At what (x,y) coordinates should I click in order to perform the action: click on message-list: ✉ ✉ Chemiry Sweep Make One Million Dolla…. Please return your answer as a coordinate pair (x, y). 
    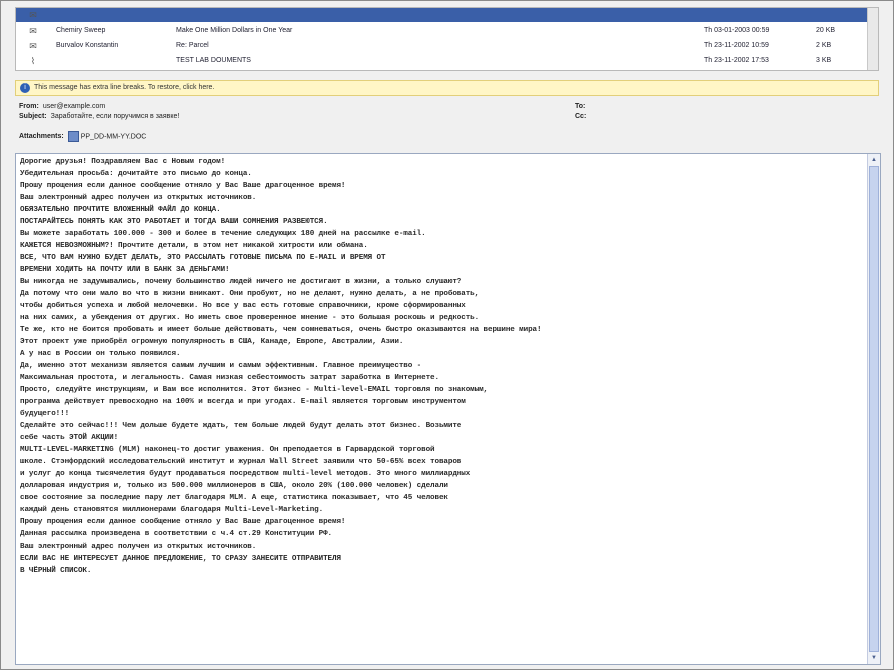
    Looking at the image, I should click on (447, 39).